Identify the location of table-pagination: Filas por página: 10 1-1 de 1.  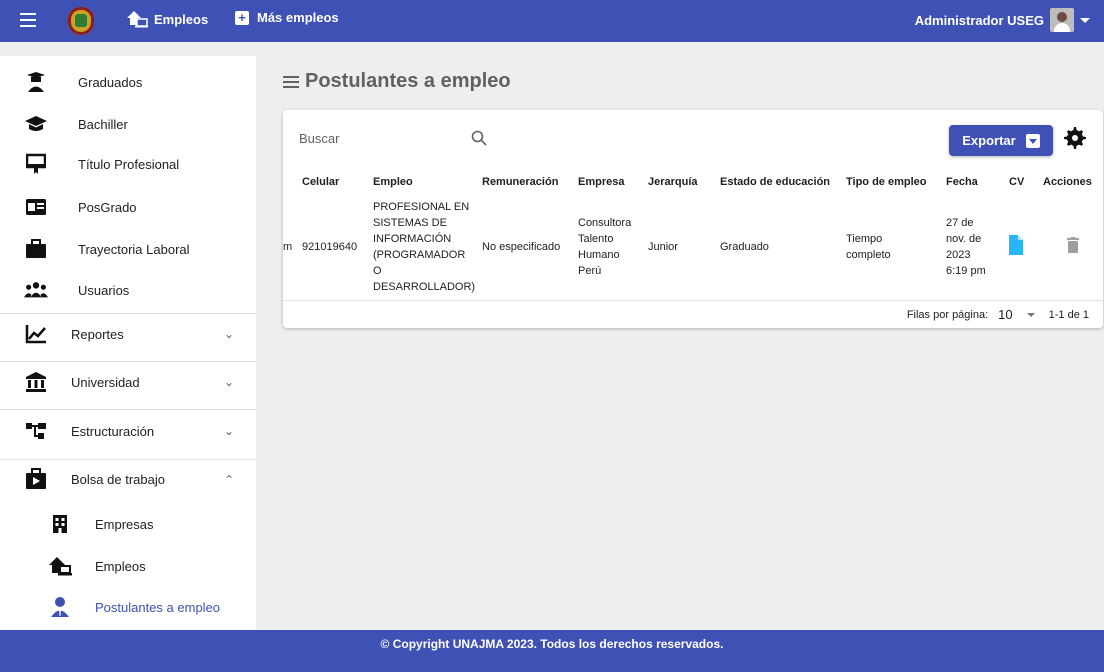
(998, 314).